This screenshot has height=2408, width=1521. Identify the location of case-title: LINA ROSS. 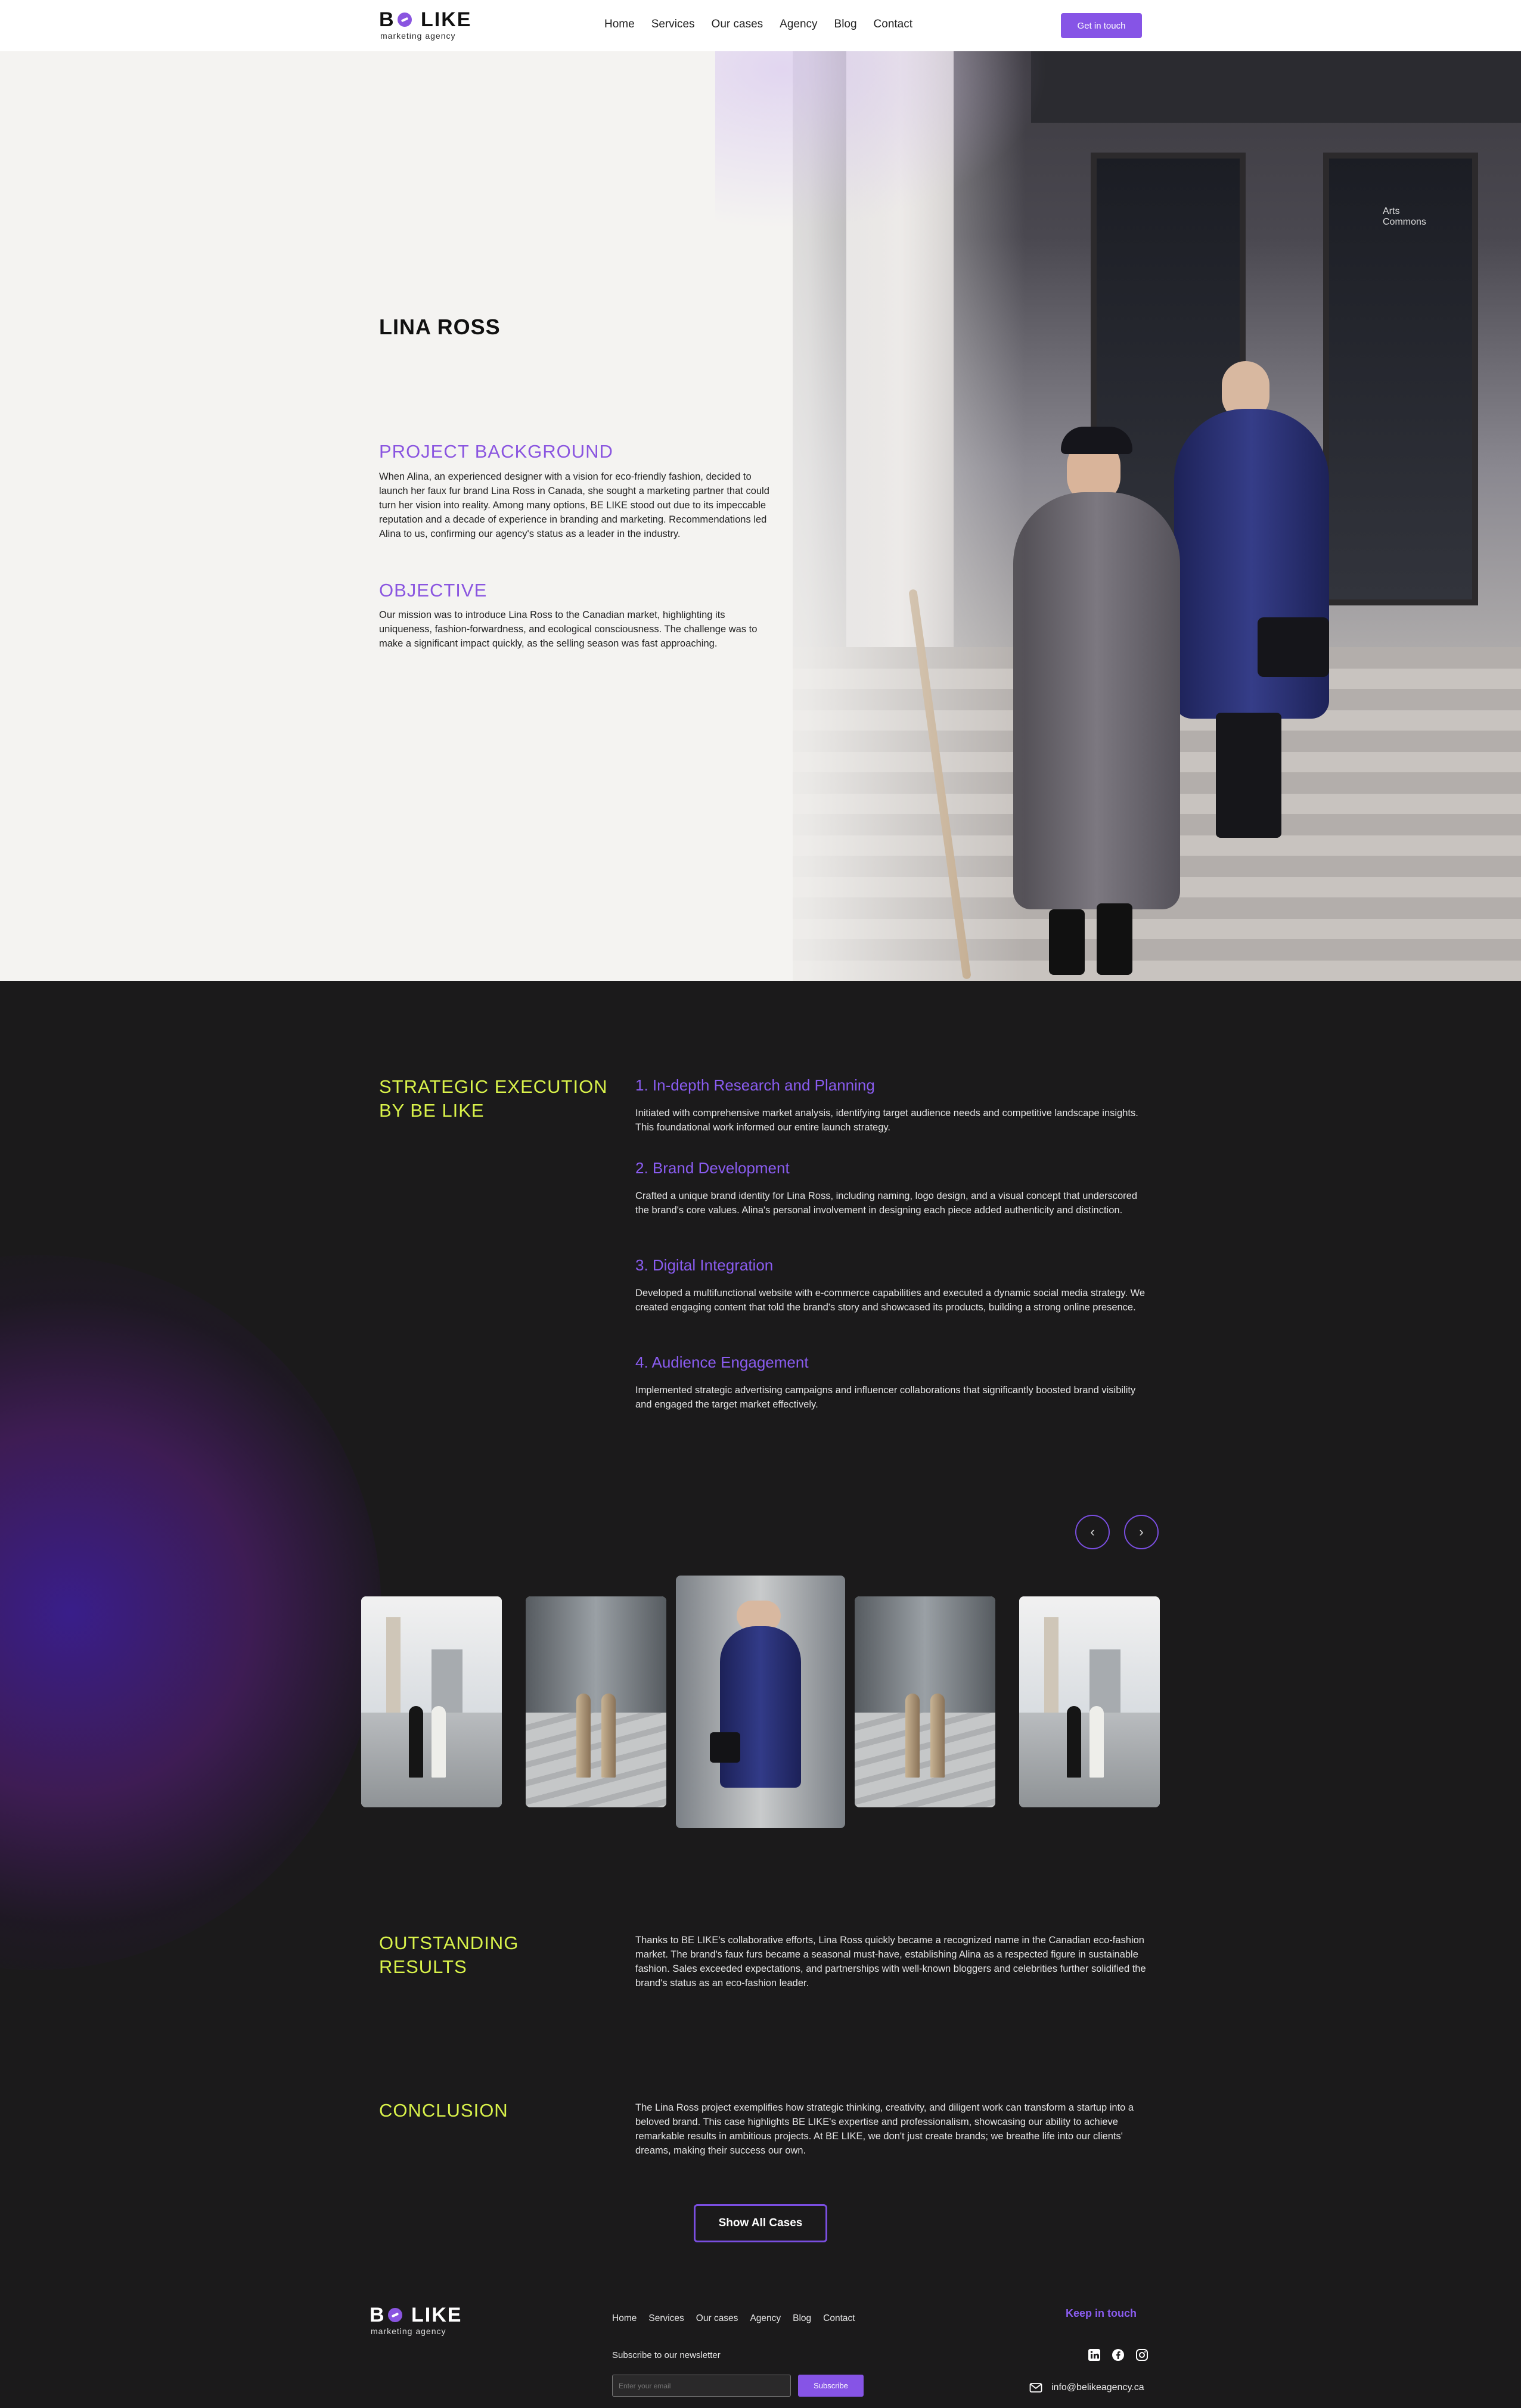
(440, 327).